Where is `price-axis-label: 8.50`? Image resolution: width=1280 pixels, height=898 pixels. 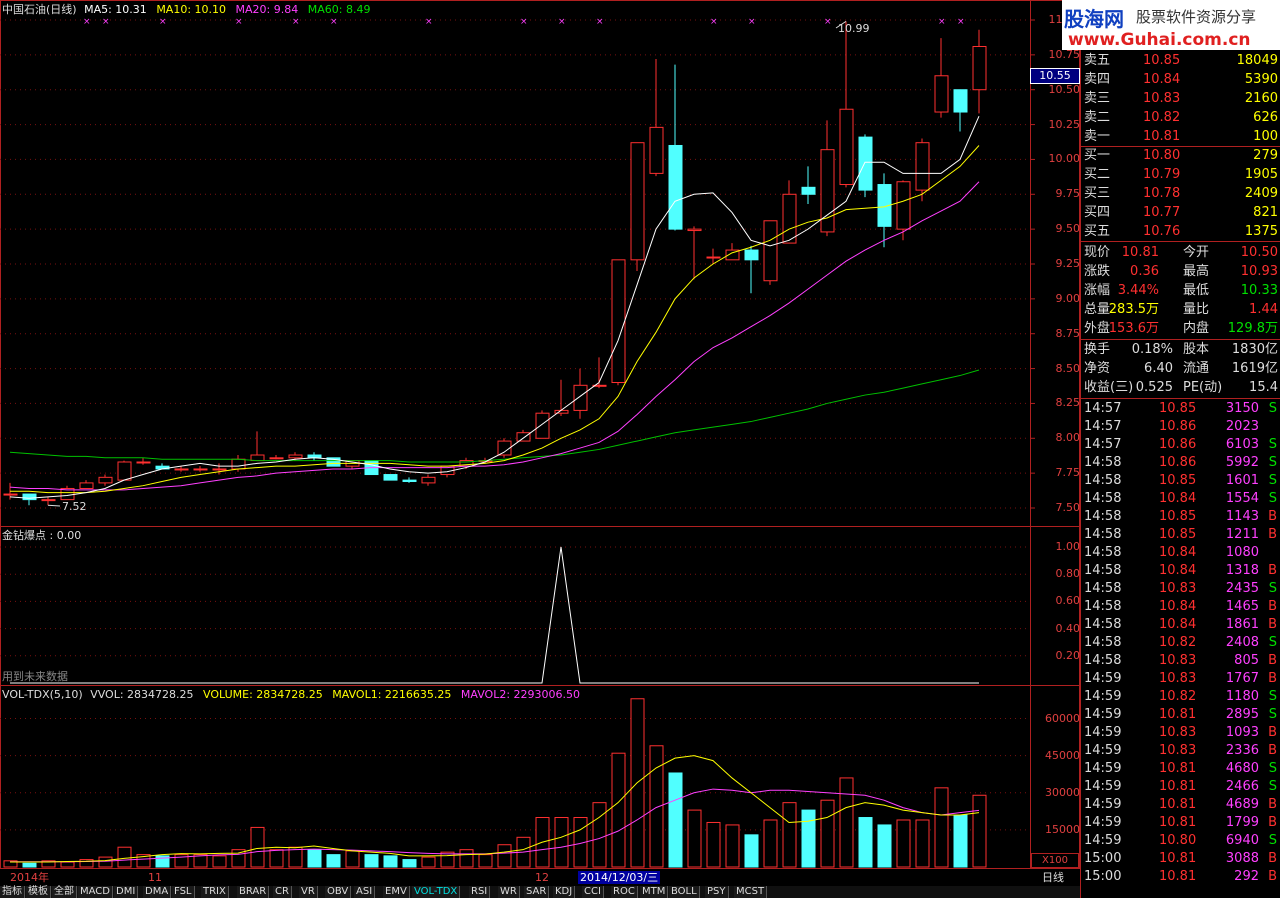
price-axis-label: 8.50 is located at coordinates (1068, 368).